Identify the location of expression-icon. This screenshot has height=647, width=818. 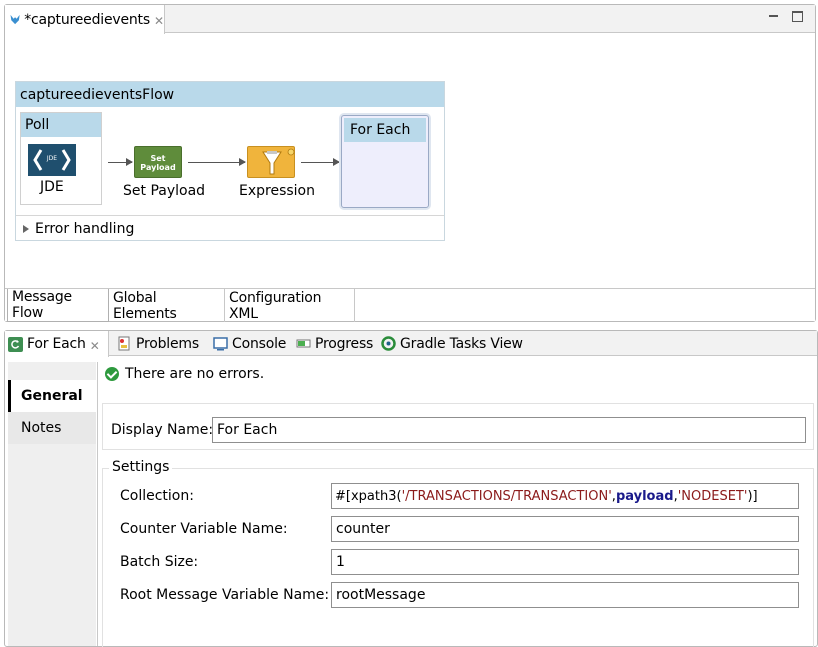
(271, 162).